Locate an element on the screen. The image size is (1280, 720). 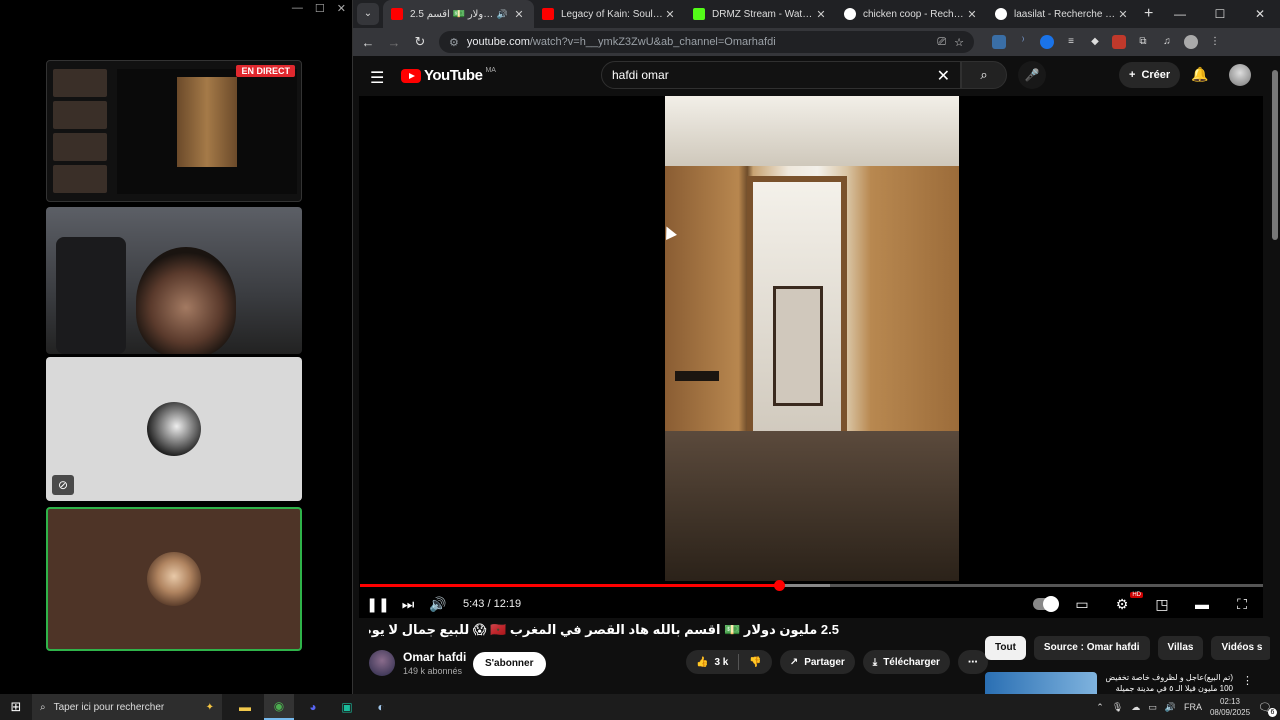
menu-hamburger-icon: ☰ is located at coordinates (377, 78).